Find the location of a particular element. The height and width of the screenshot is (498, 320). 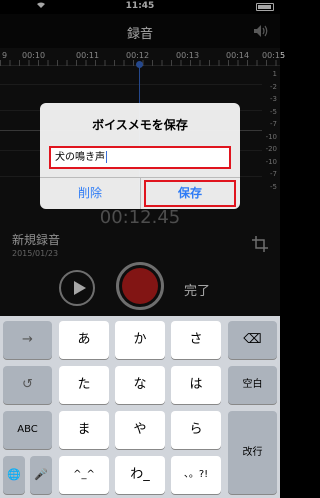

key-undo: ↺ is located at coordinates (27, 385).